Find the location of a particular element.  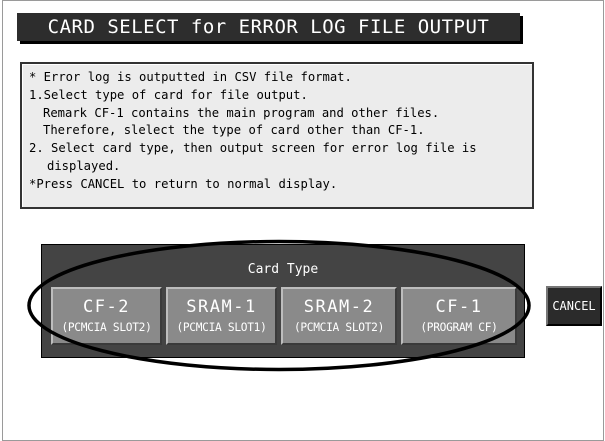

card-button-cf-1: CF-1 (PROGRAM CF) is located at coordinates (459, 316).